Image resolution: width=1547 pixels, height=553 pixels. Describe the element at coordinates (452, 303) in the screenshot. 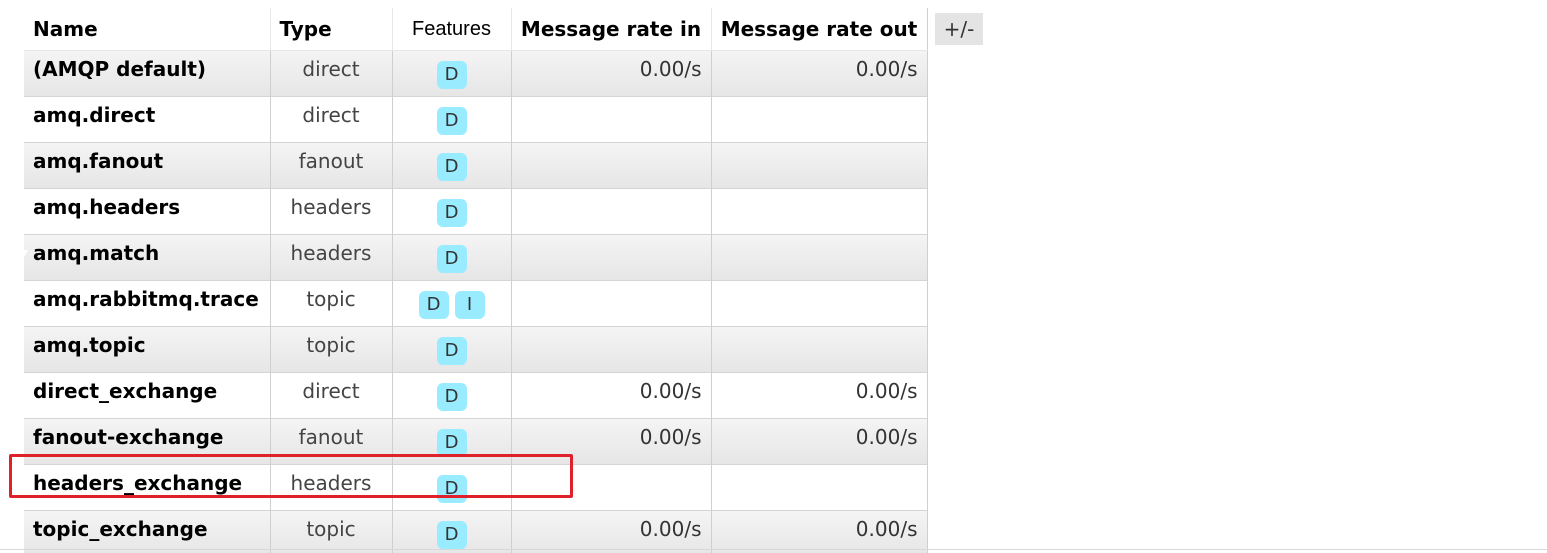

I see `exchange-features: DI` at that location.